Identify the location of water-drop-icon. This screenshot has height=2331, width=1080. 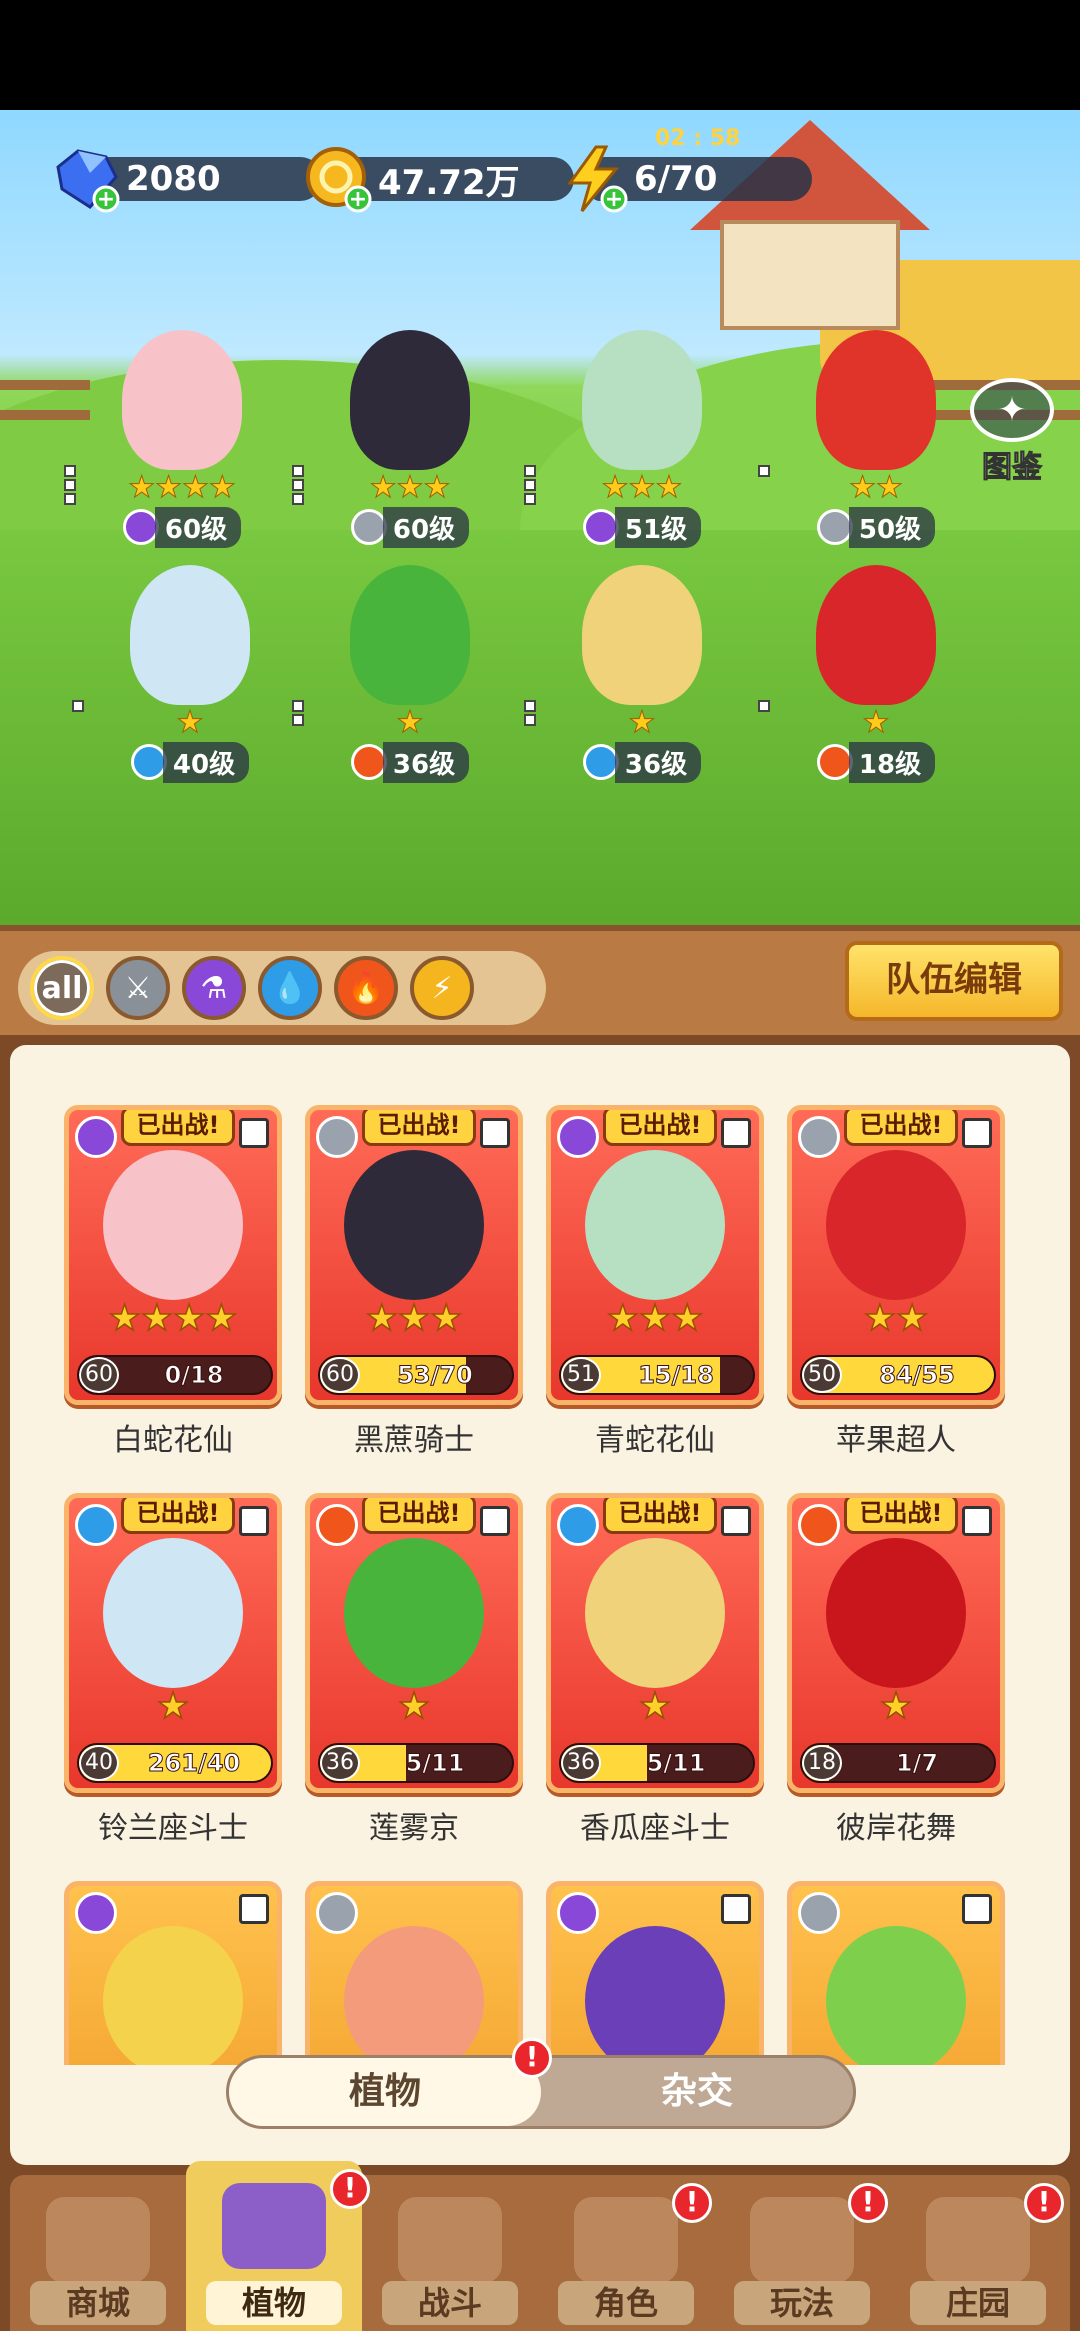
(148, 762).